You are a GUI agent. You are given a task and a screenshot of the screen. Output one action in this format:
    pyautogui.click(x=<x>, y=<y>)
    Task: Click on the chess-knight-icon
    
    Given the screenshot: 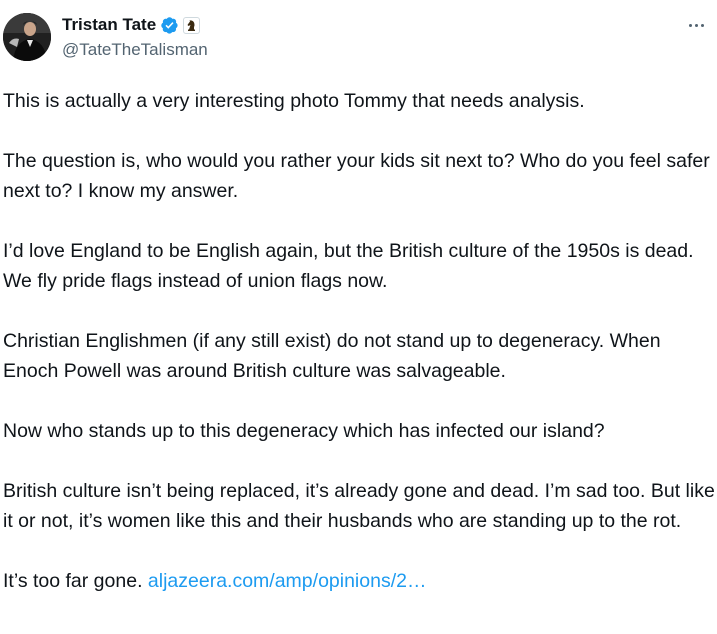 What is the action you would take?
    pyautogui.click(x=192, y=25)
    